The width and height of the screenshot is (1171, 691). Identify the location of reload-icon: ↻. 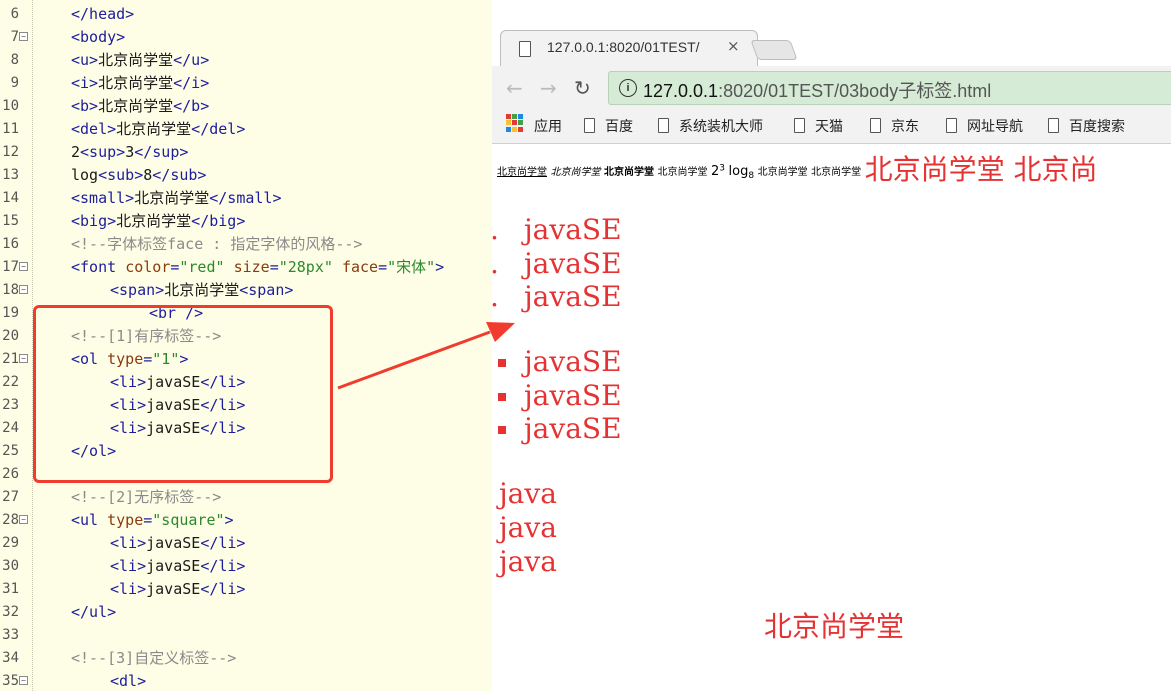
(582, 88).